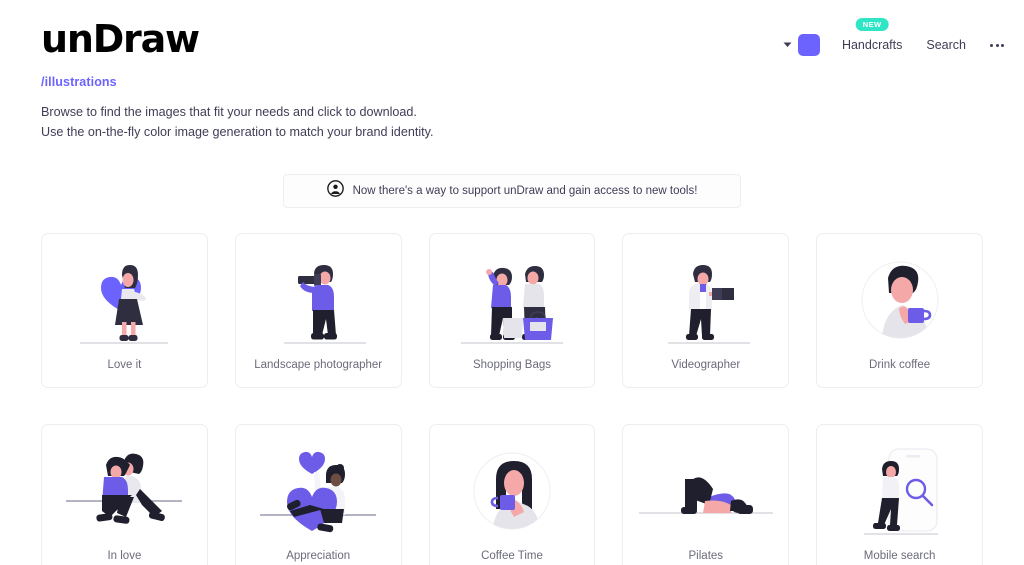 The height and width of the screenshot is (565, 1024). Describe the element at coordinates (241, 39) in the screenshot. I see `undraw-logo: unDraw` at that location.